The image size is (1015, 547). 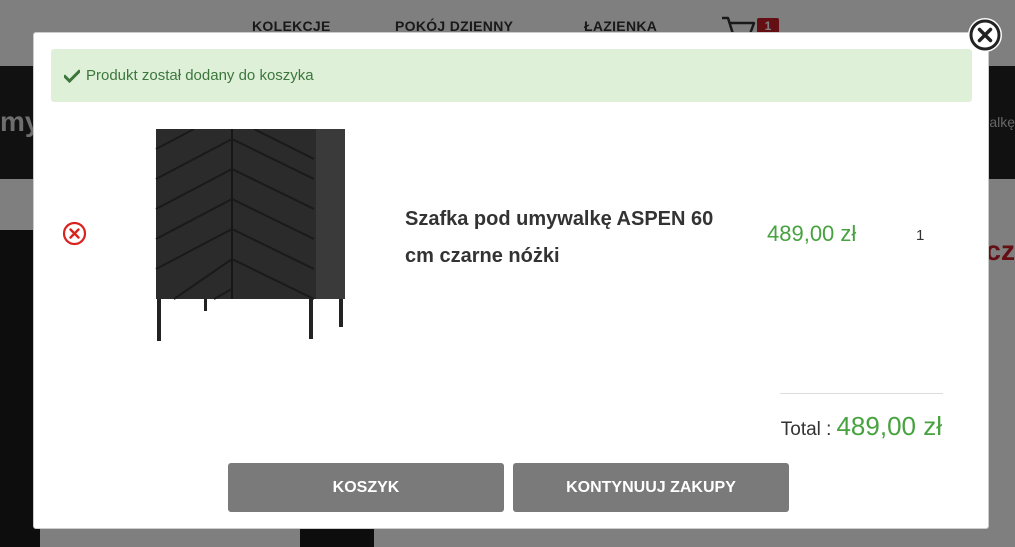 I want to click on product-price: 489,00 zł, so click(x=812, y=233).